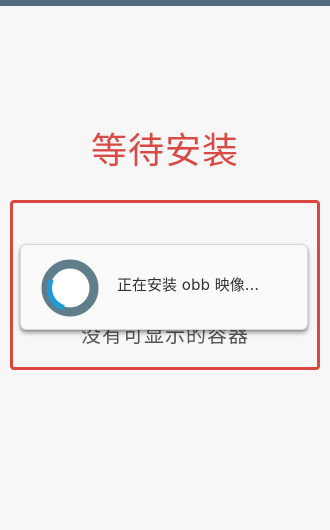  What do you see at coordinates (70, 288) in the screenshot?
I see `progress-spinner-icon` at bounding box center [70, 288].